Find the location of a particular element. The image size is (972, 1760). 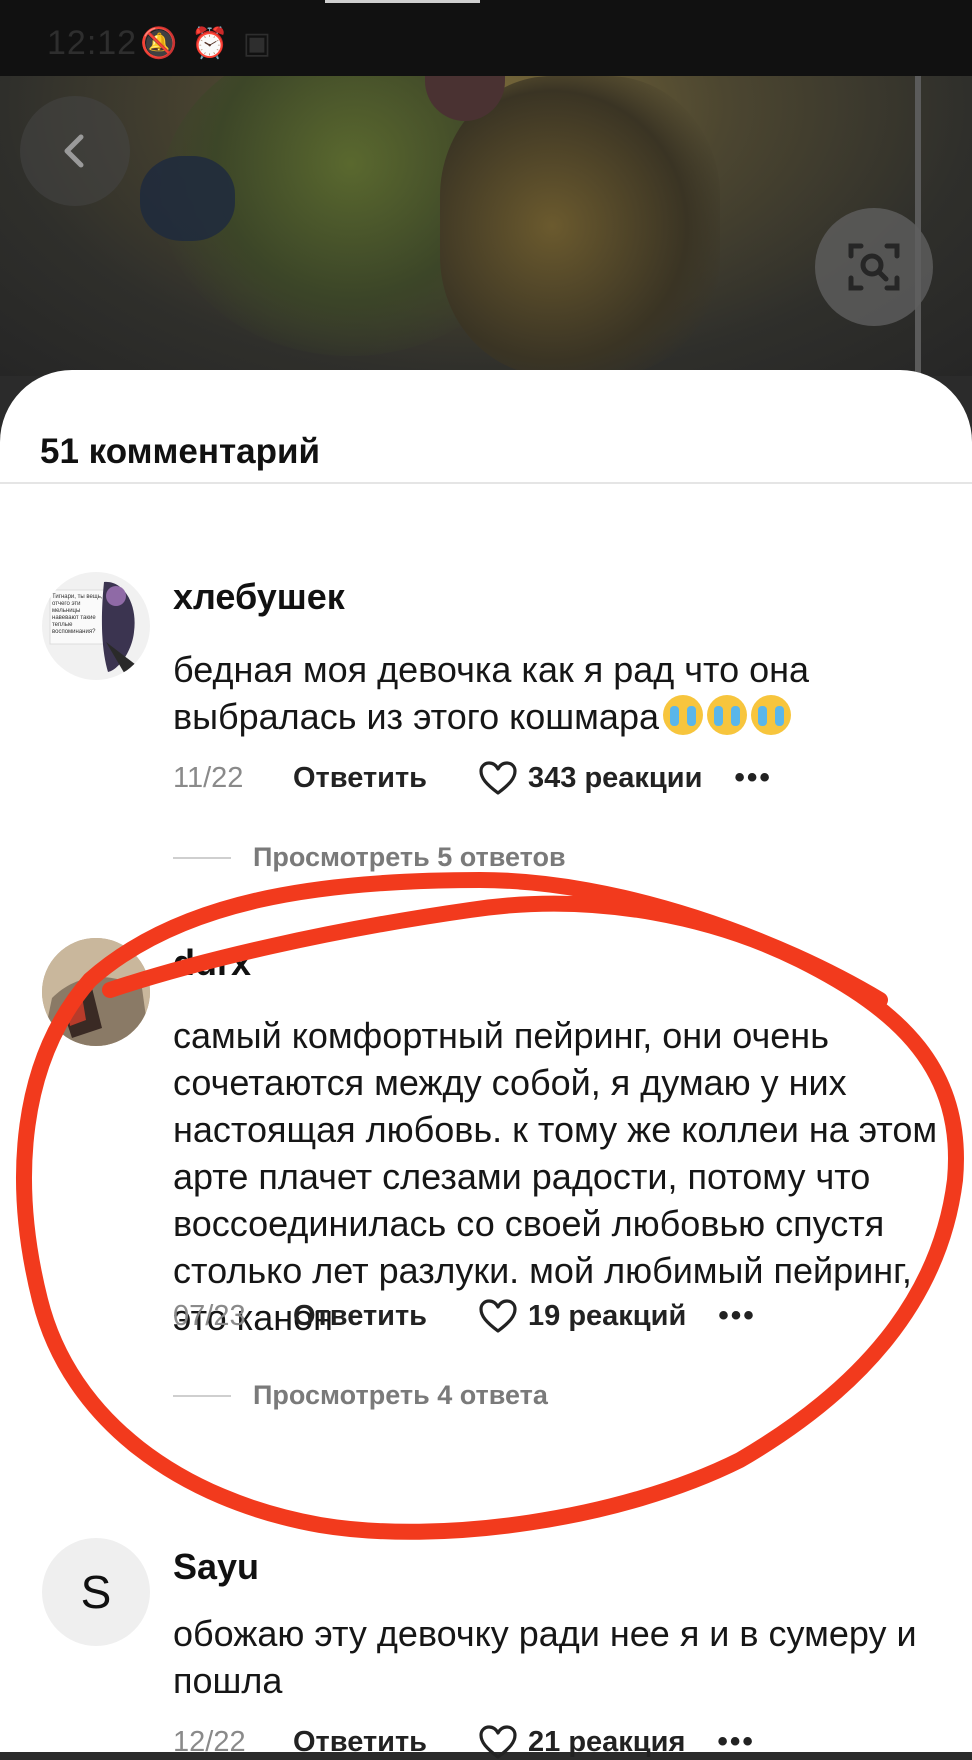

gesture-indicator is located at coordinates (402, 1).